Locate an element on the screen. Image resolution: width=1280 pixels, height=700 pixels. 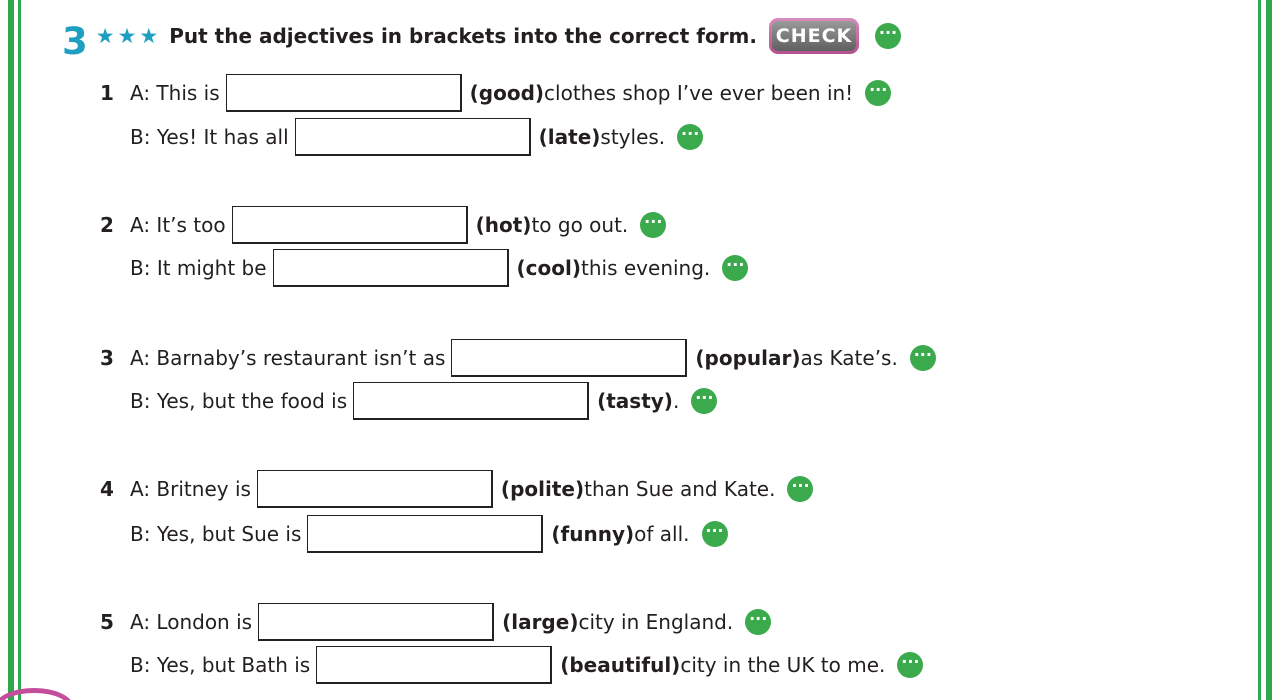
answer-input-2a is located at coordinates (349, 225).